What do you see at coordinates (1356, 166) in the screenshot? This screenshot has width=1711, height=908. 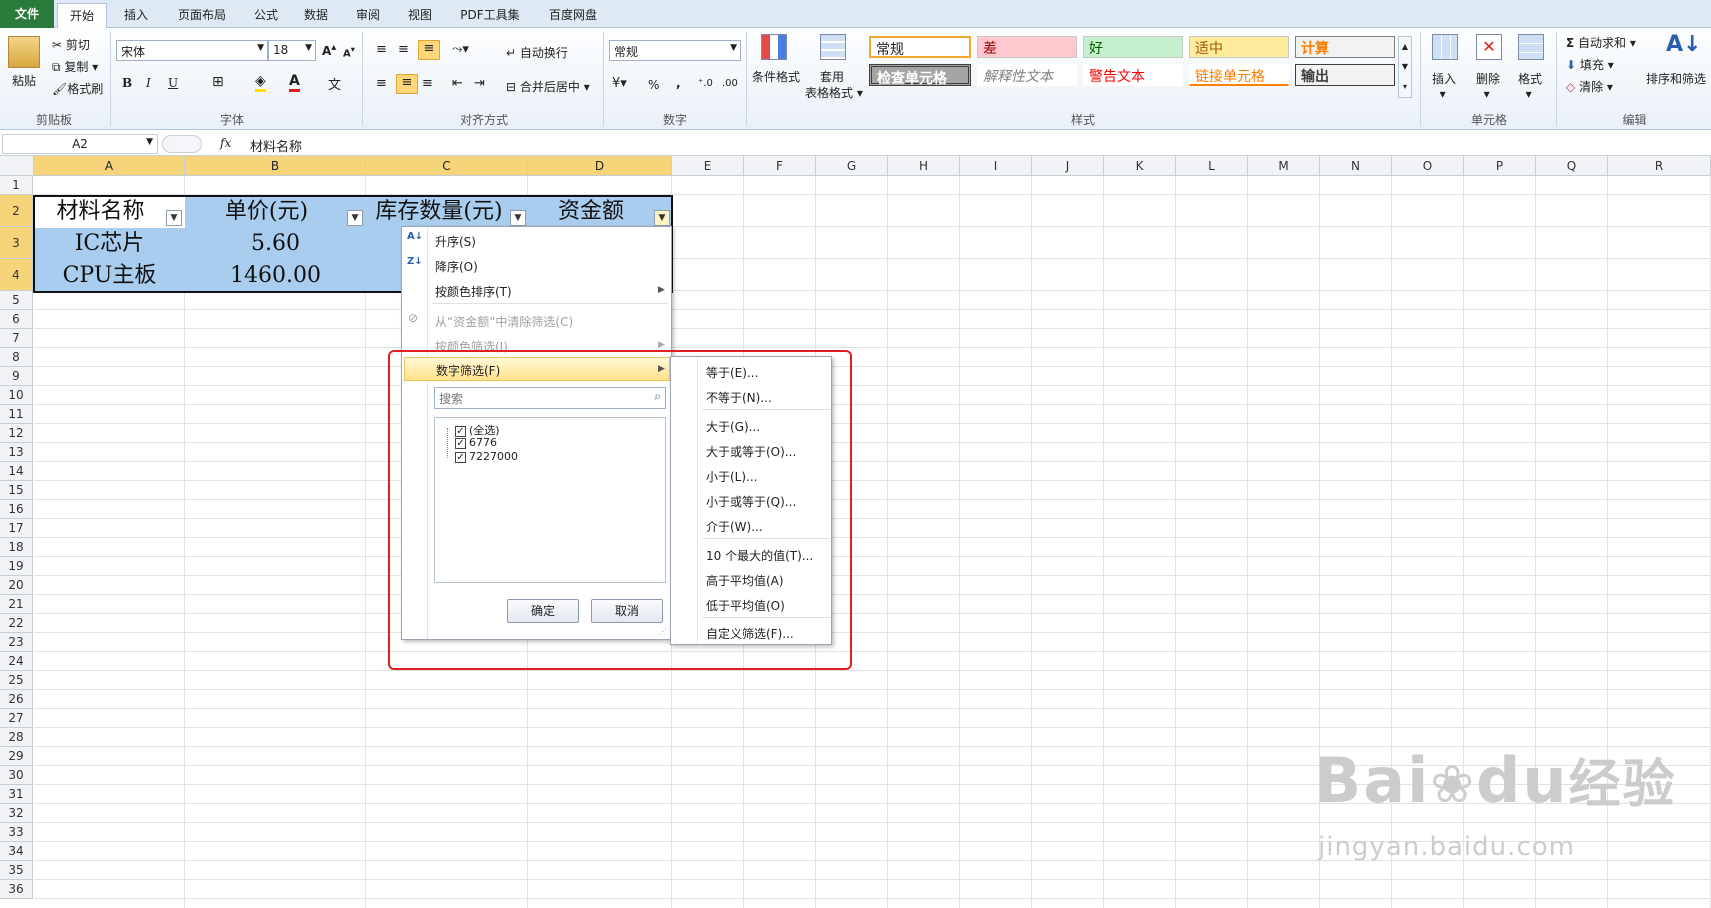 I see `column-header: N` at bounding box center [1356, 166].